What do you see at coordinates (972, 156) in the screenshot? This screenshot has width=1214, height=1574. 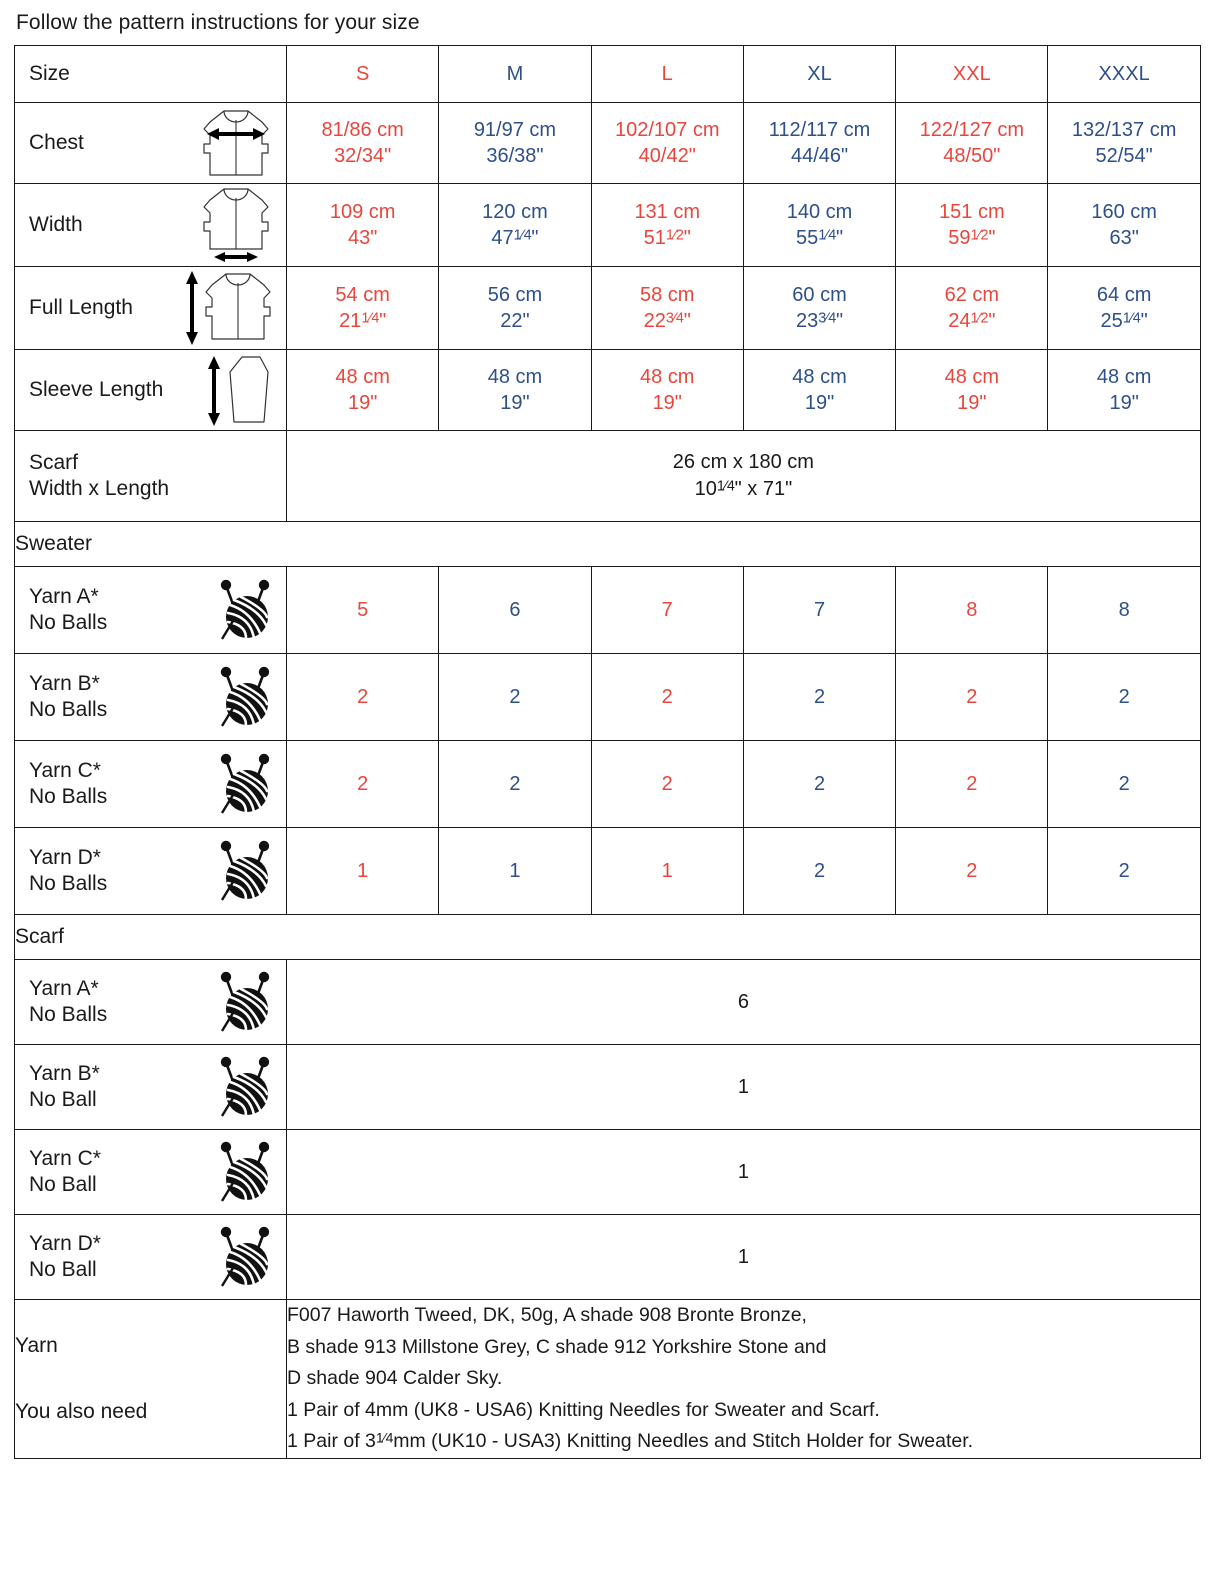 I see `value-inch: 48/50"` at bounding box center [972, 156].